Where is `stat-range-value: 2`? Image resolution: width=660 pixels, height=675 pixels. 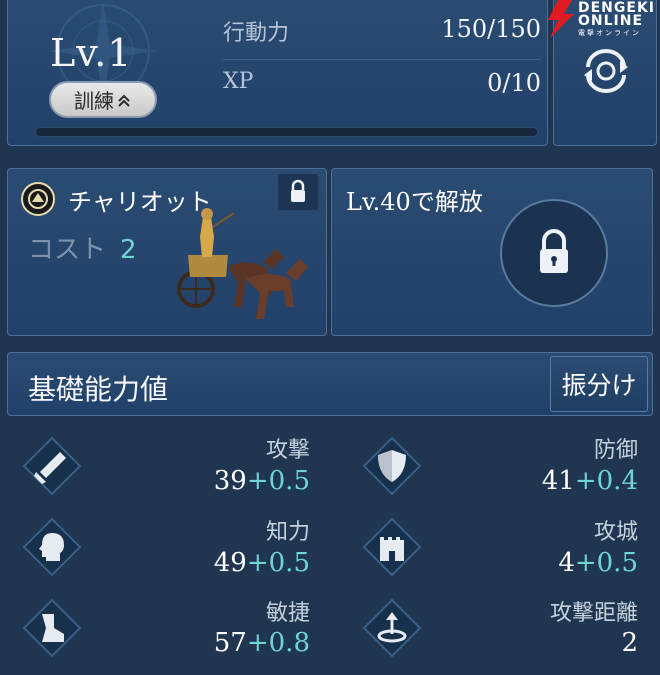
stat-range-value: 2 is located at coordinates (629, 643).